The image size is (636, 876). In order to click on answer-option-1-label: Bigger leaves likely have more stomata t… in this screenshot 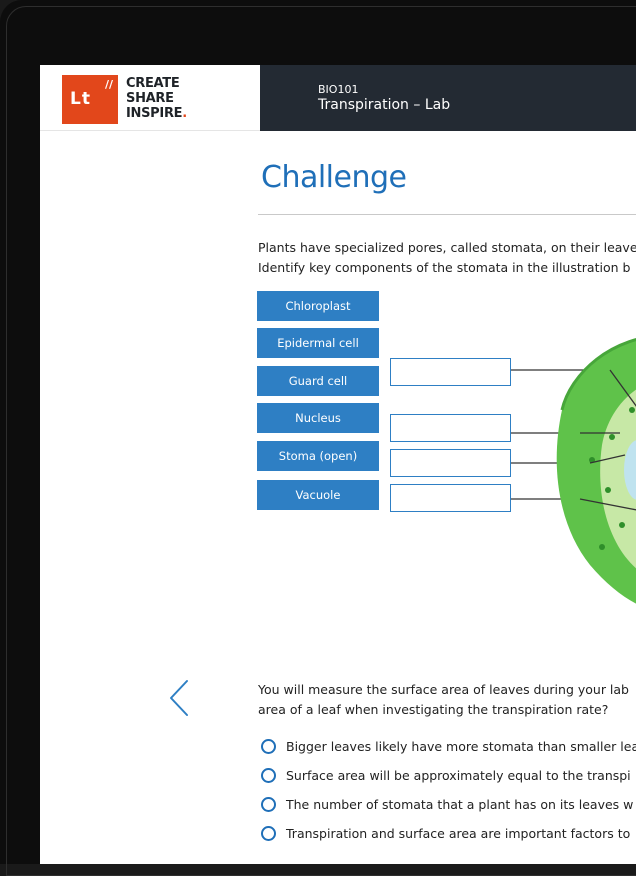, I will do `click(461, 746)`.